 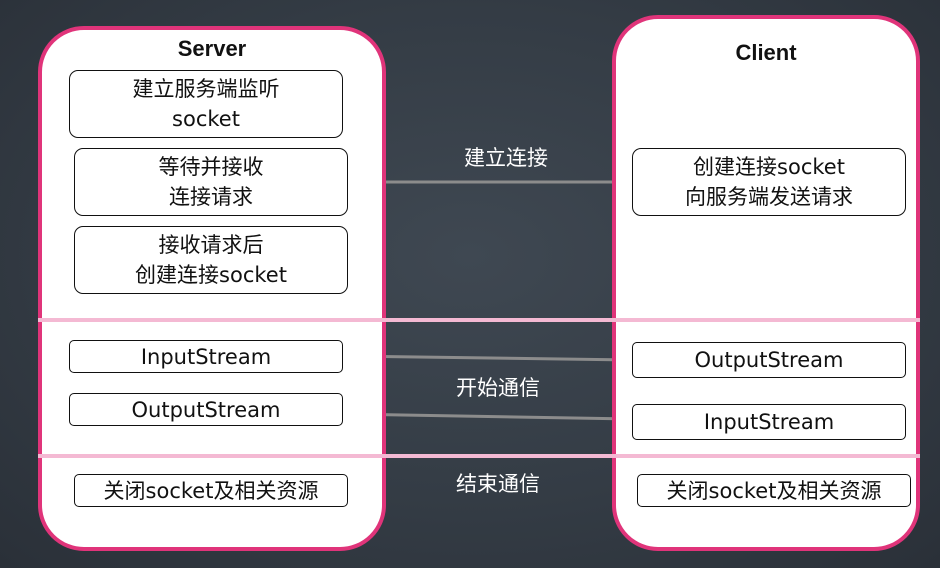 I want to click on client-output-stream: OutputStream, so click(x=769, y=360).